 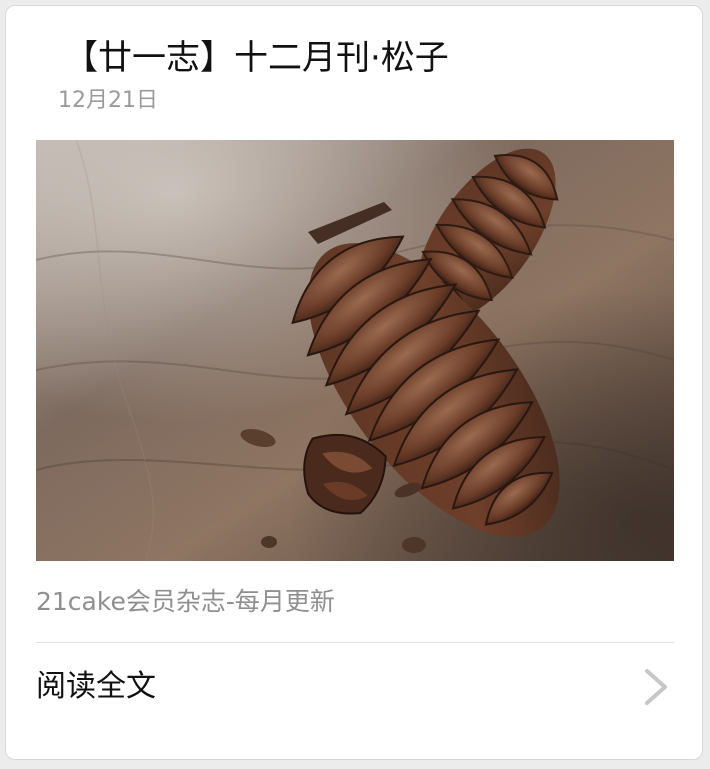 What do you see at coordinates (256, 58) in the screenshot?
I see `article-title: 【廿一志】十二月刊·松子` at bounding box center [256, 58].